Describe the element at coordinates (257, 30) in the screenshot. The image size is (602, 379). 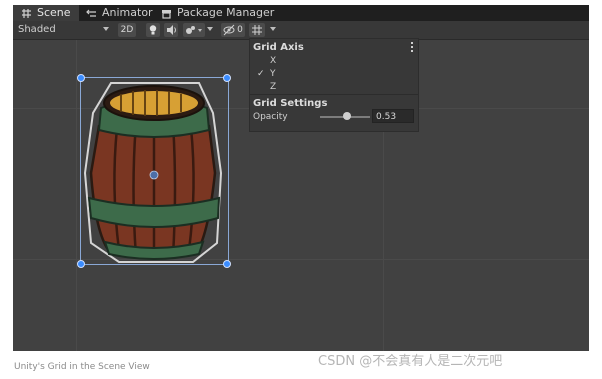
I see `grid-toggle-icon` at that location.